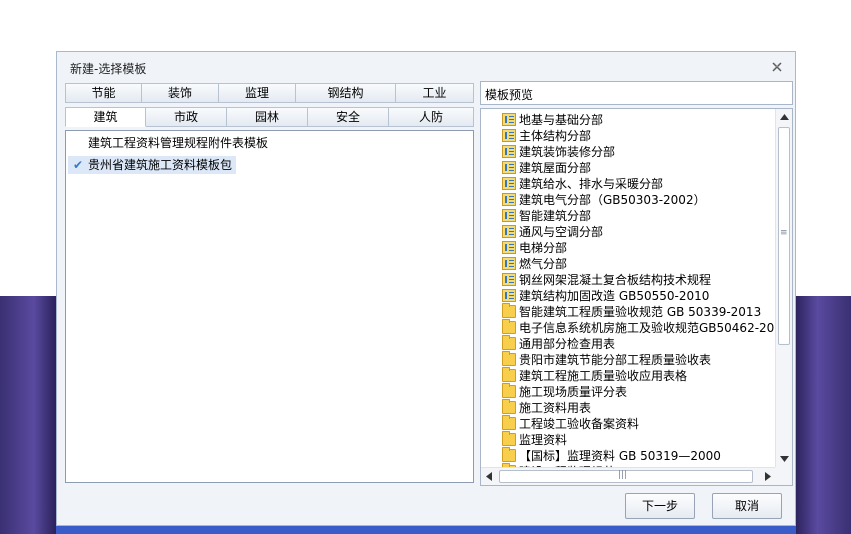  Describe the element at coordinates (561, 232) in the screenshot. I see `tree-item-label: 通风与空调分部` at that location.